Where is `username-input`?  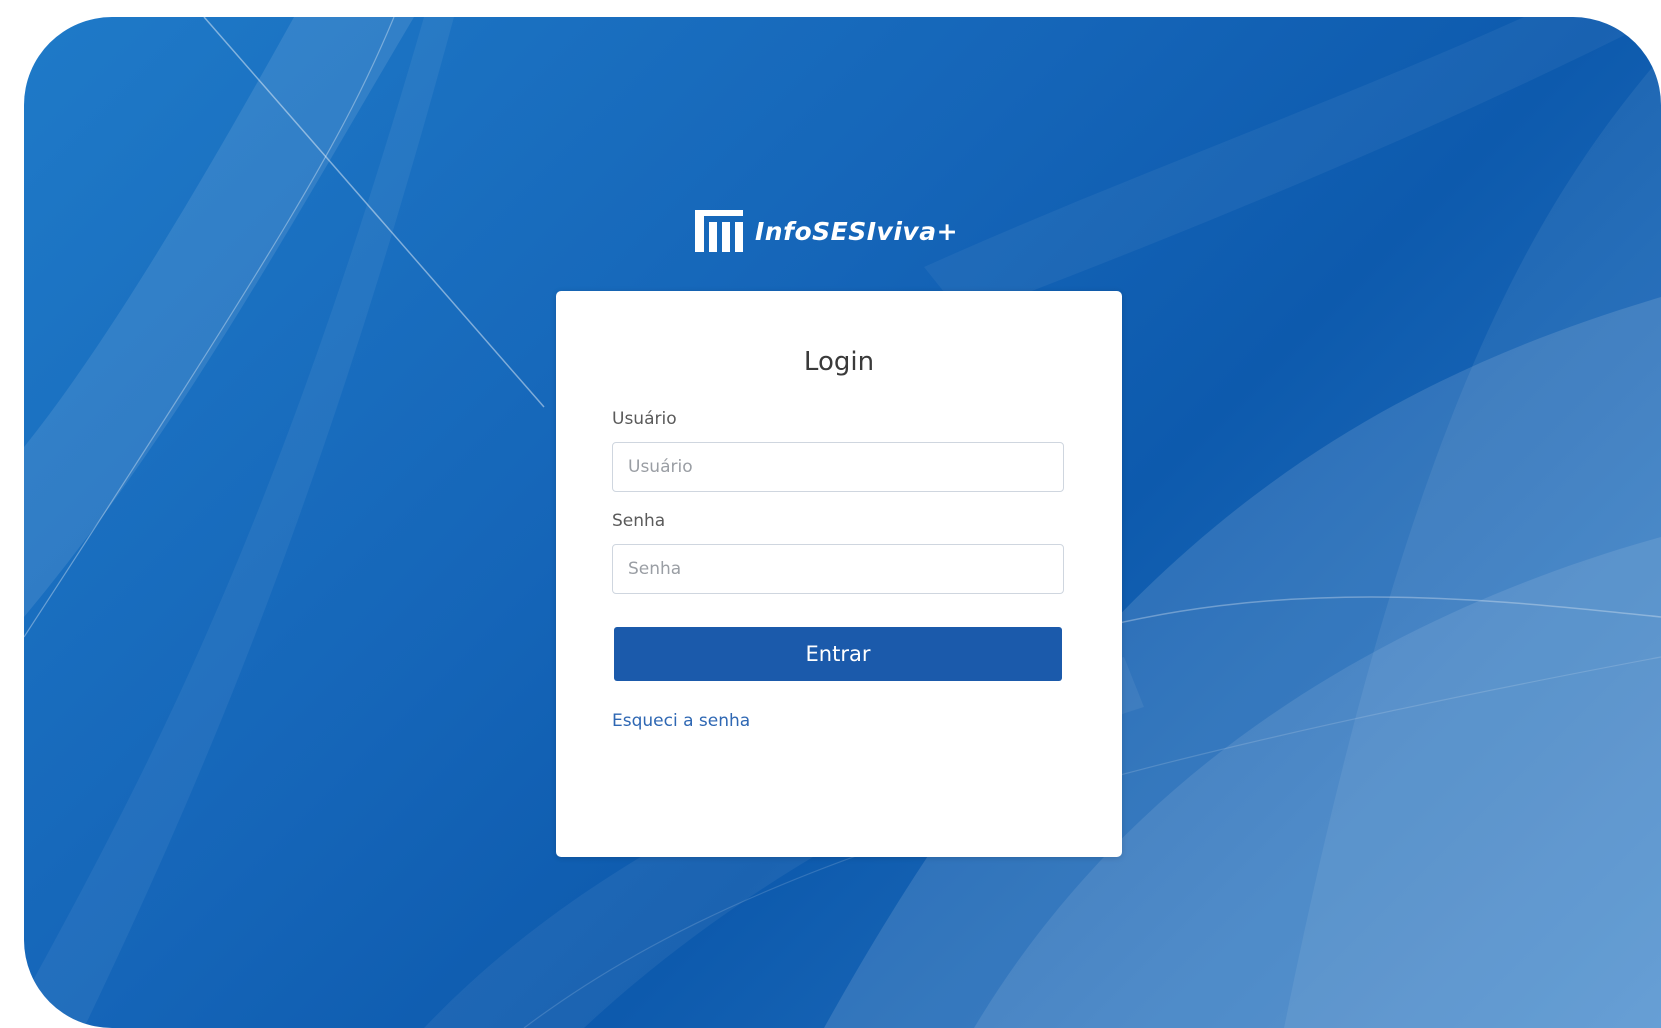 username-input is located at coordinates (838, 467).